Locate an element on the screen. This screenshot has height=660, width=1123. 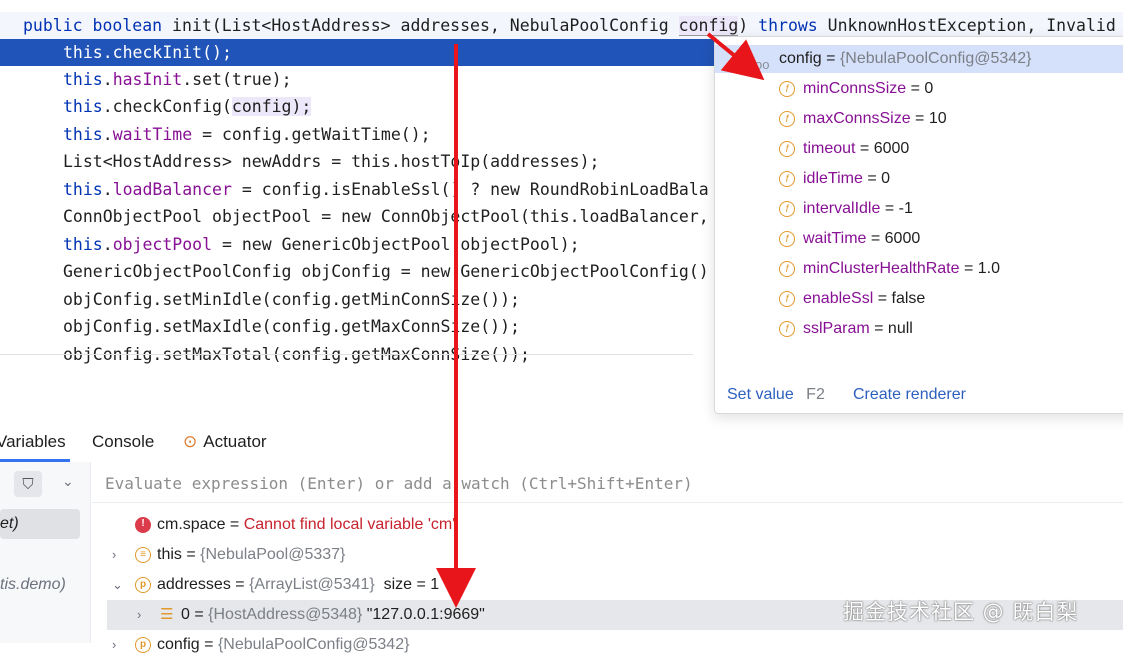
set-value-link: Set value F2 is located at coordinates (776, 395).